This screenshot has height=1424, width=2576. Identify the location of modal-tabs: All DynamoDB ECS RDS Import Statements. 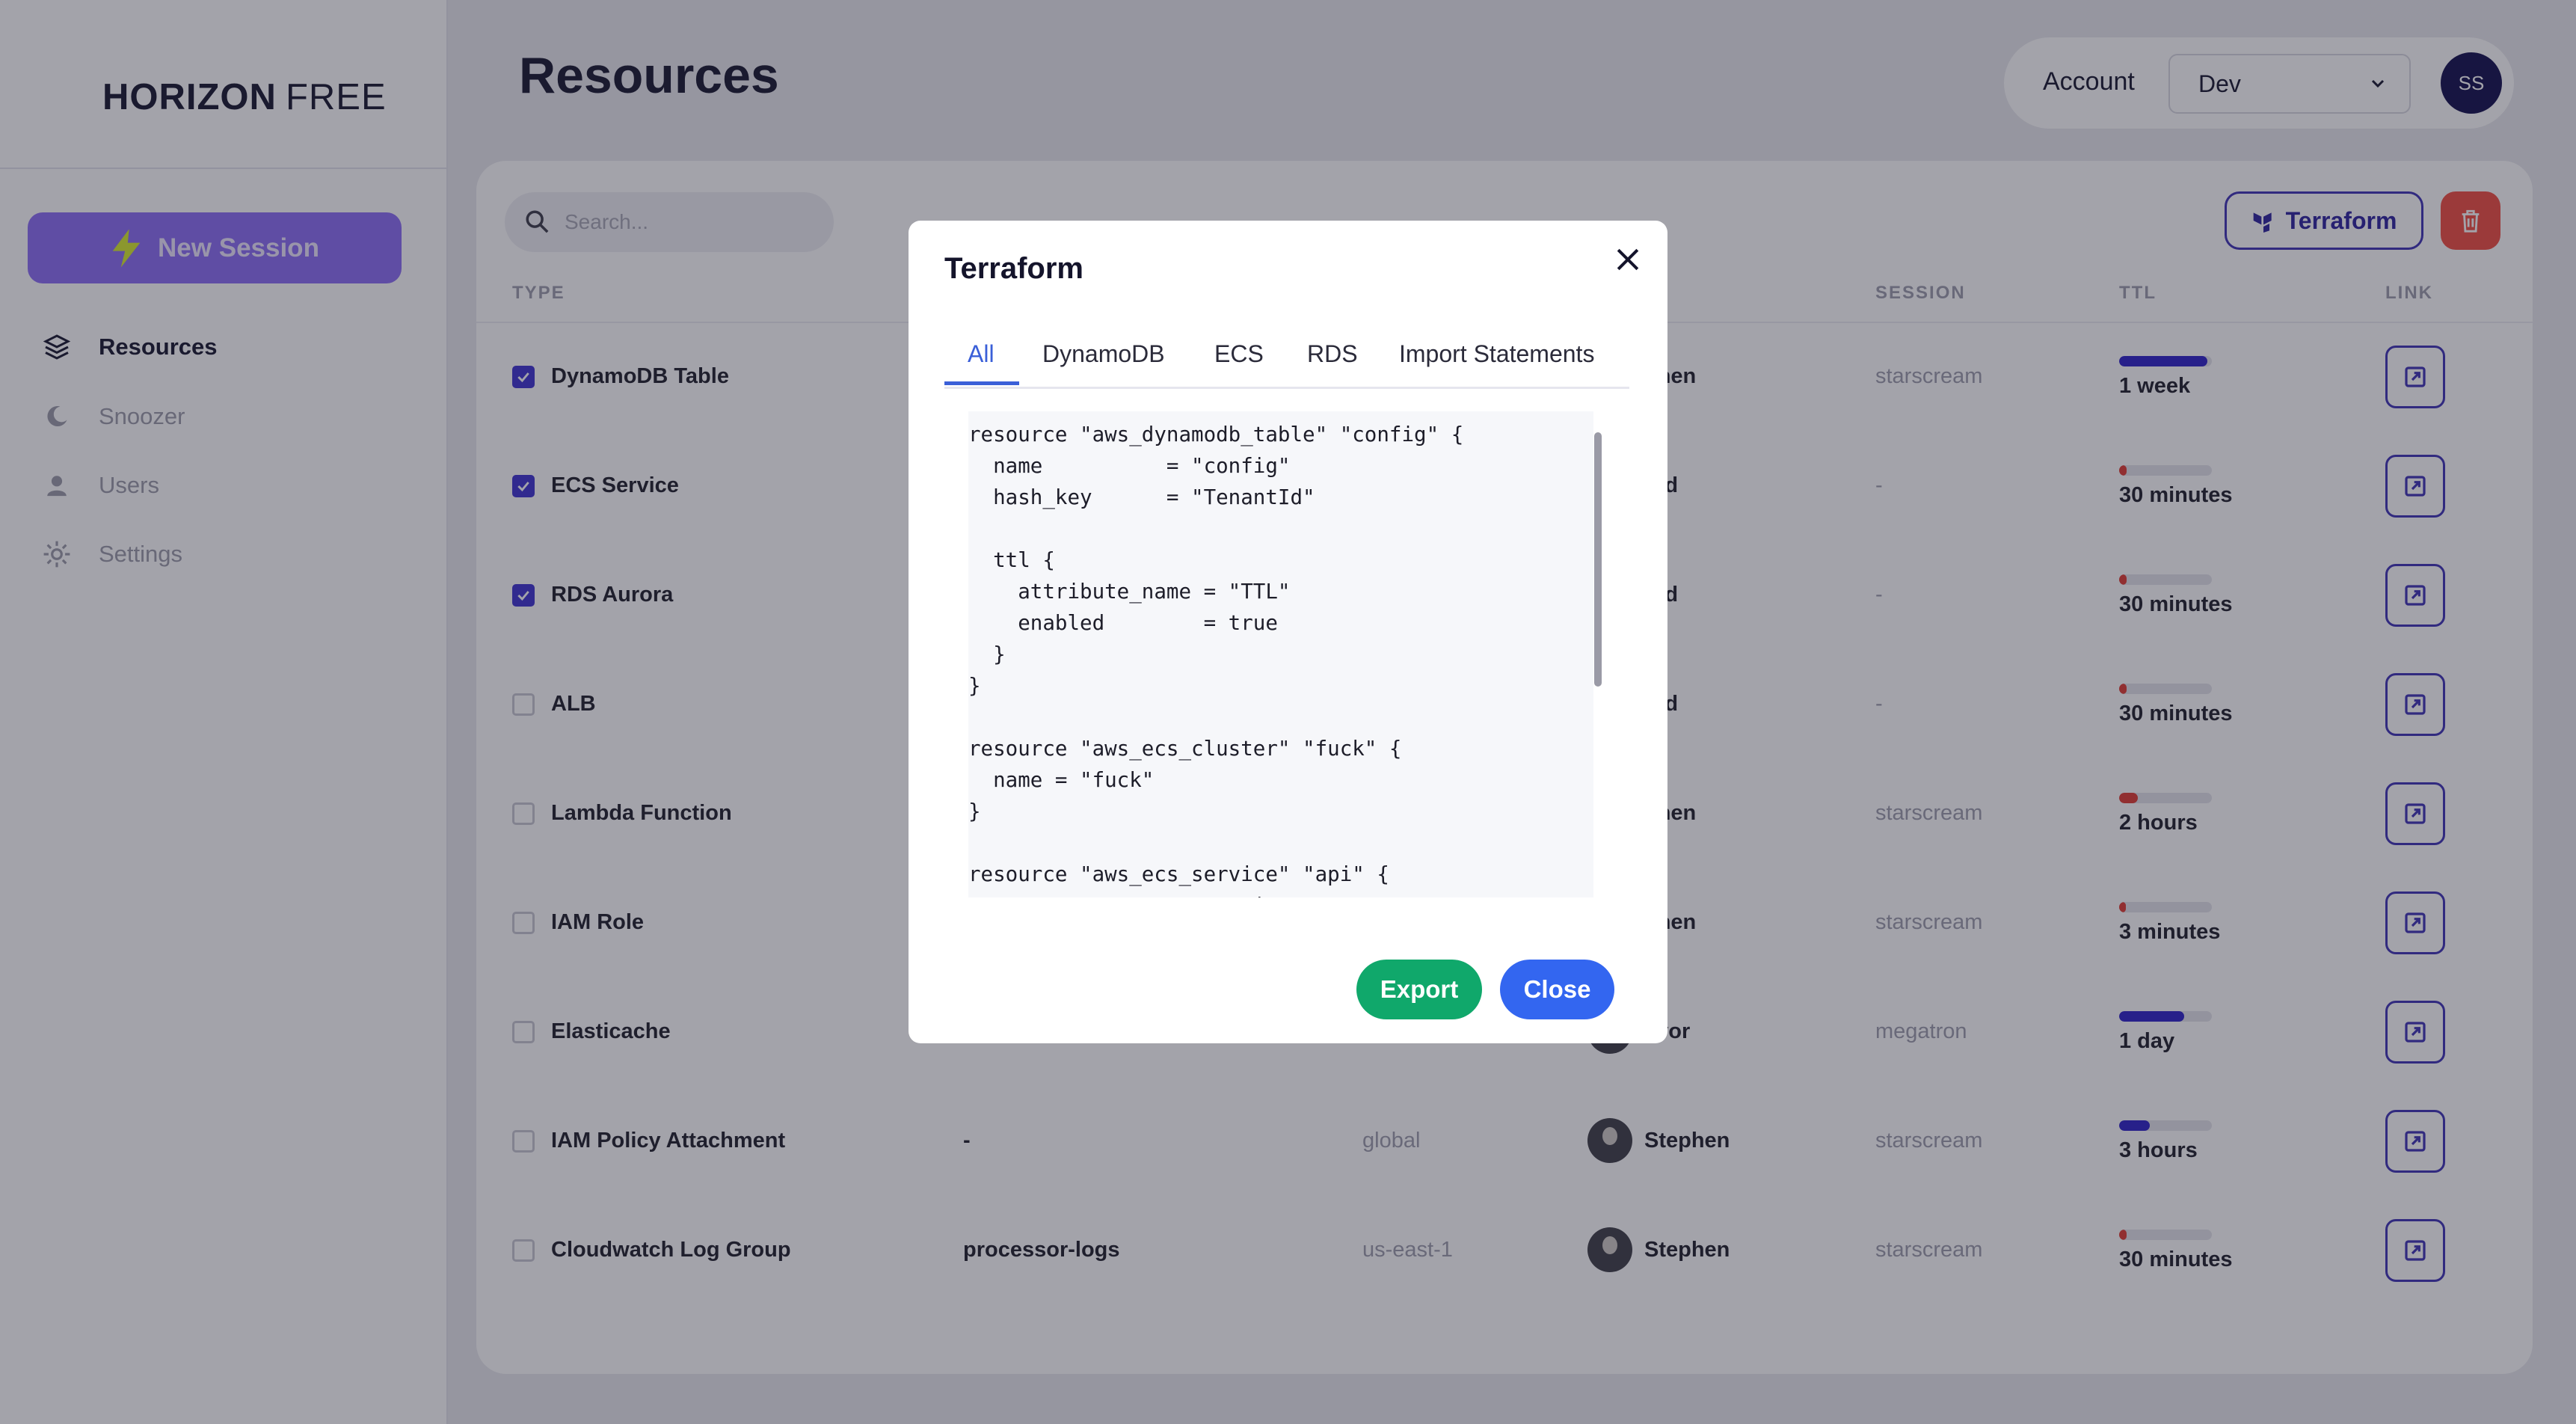
(1286, 361).